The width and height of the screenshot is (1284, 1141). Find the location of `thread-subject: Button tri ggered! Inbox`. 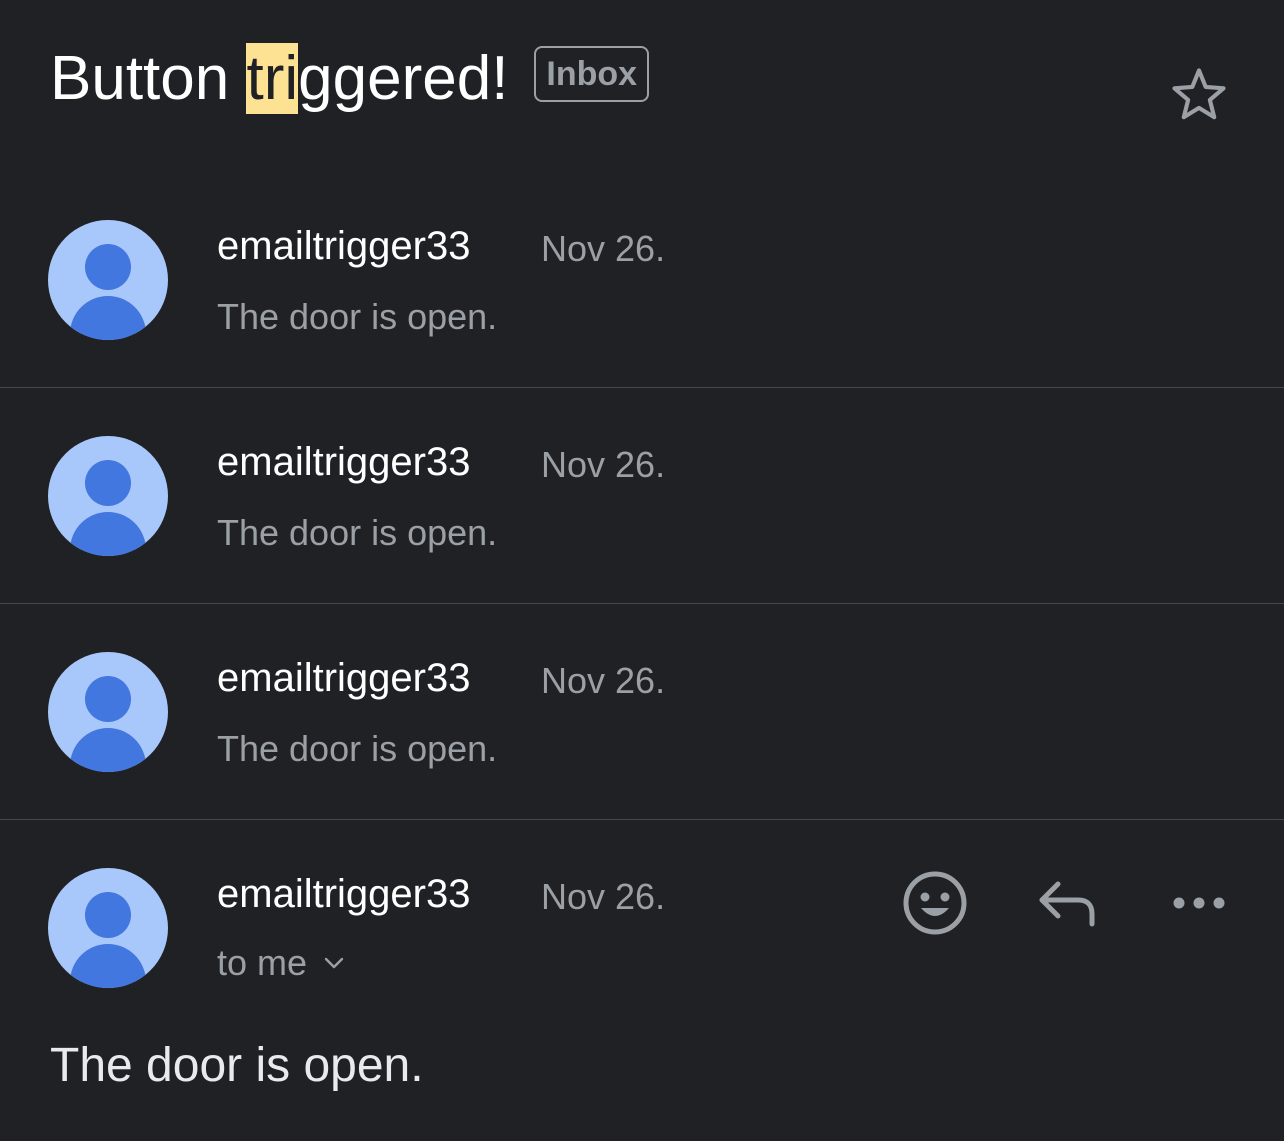

thread-subject: Button tri ggered! Inbox is located at coordinates (350, 78).